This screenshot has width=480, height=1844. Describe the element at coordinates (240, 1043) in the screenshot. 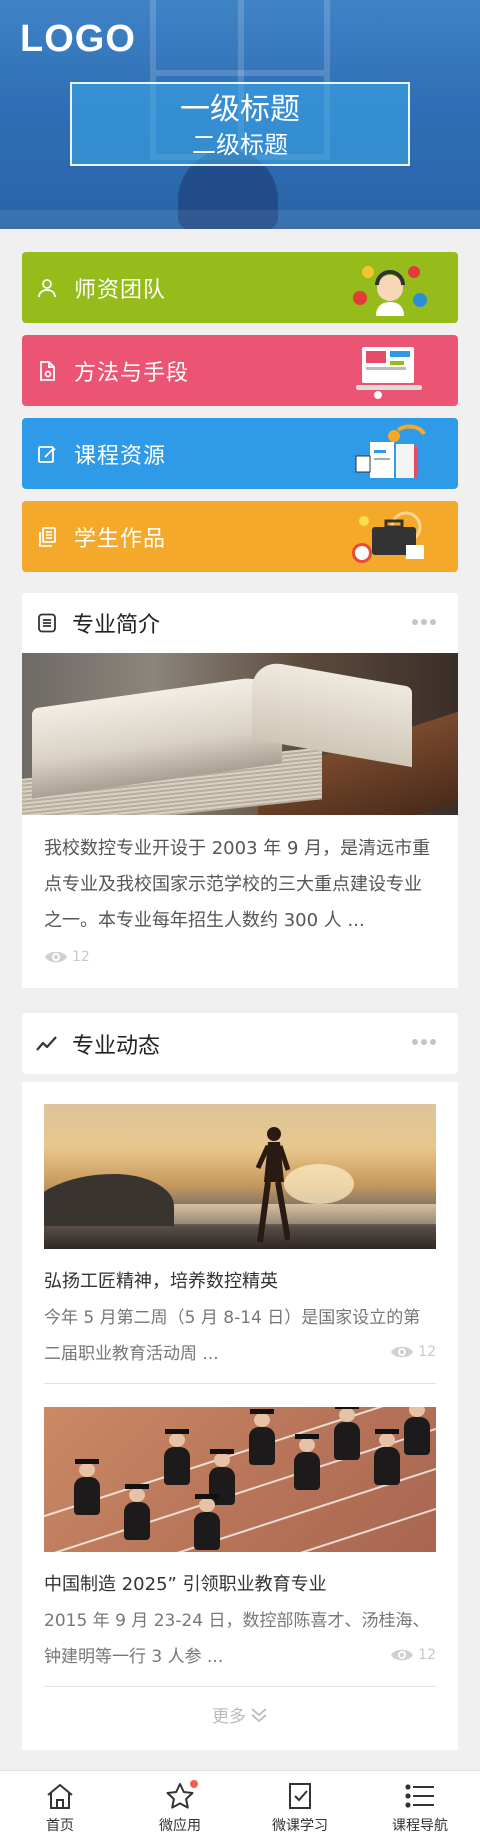

I see `news-card-header: 专业动态` at that location.